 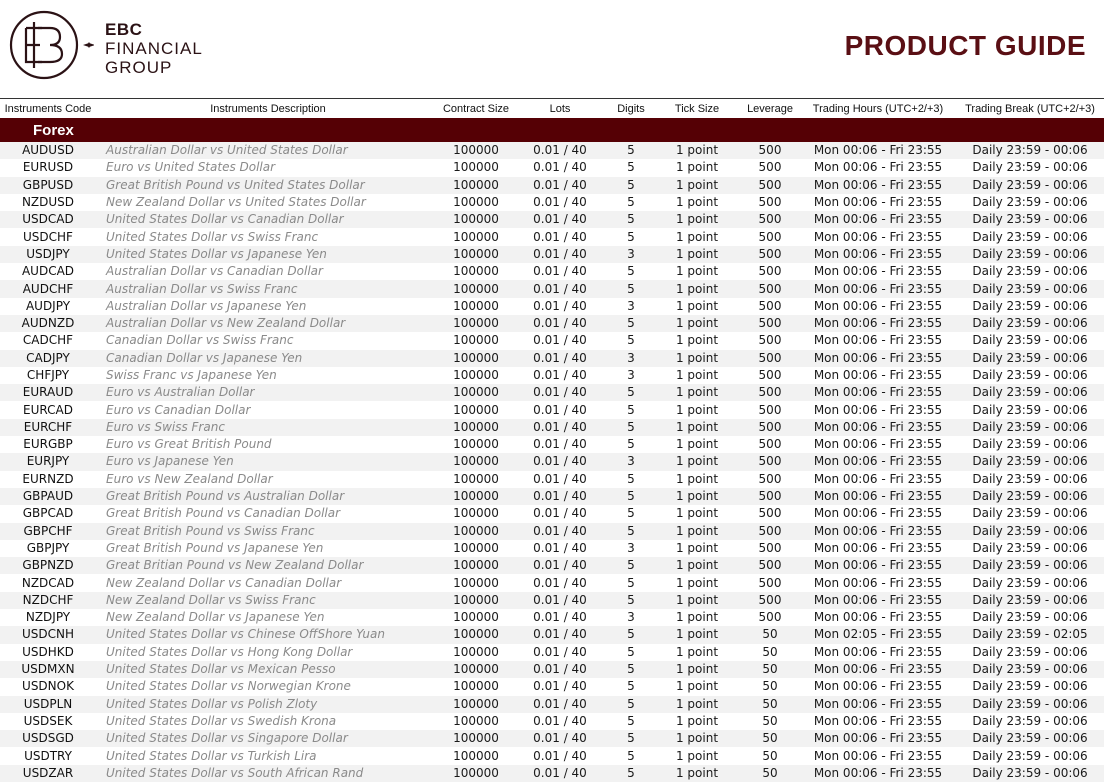 I want to click on instrument-code: USDCNH, so click(x=48, y=635).